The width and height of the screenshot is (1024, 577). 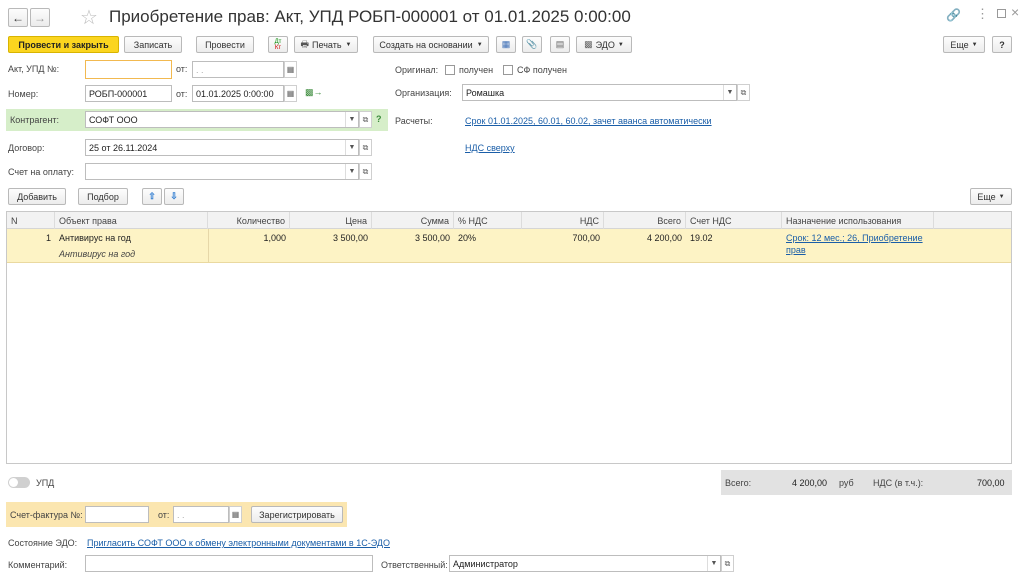 What do you see at coordinates (19, 482) in the screenshot?
I see `upd-toggle` at bounding box center [19, 482].